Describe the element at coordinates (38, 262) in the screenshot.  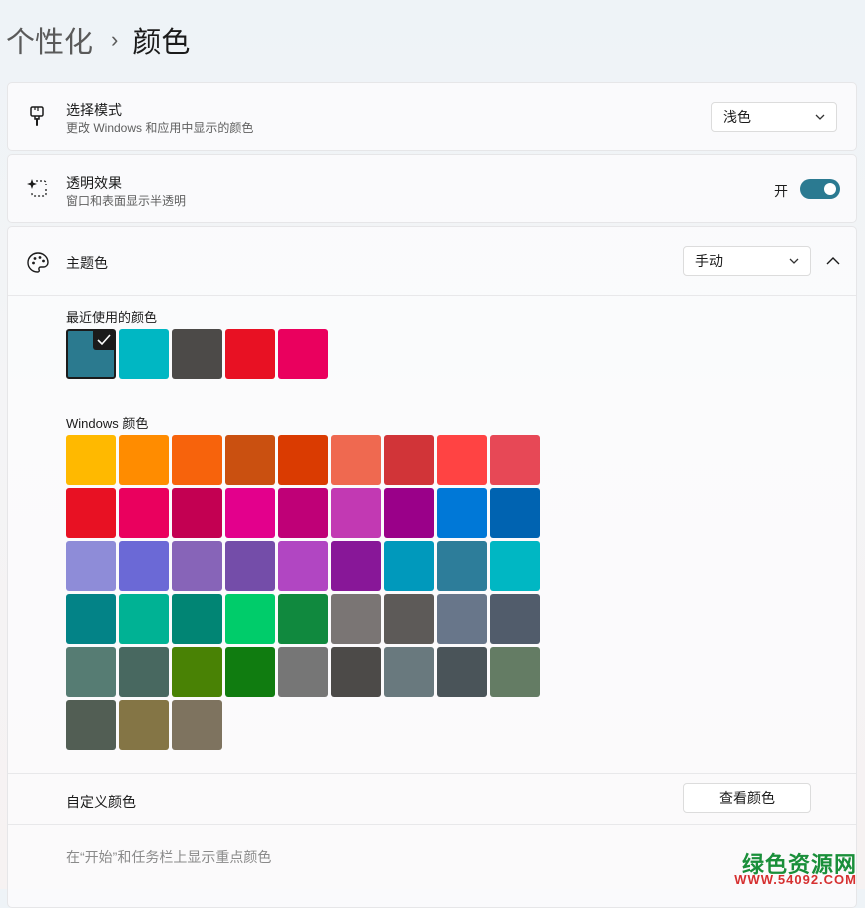
I see `palette-icon` at that location.